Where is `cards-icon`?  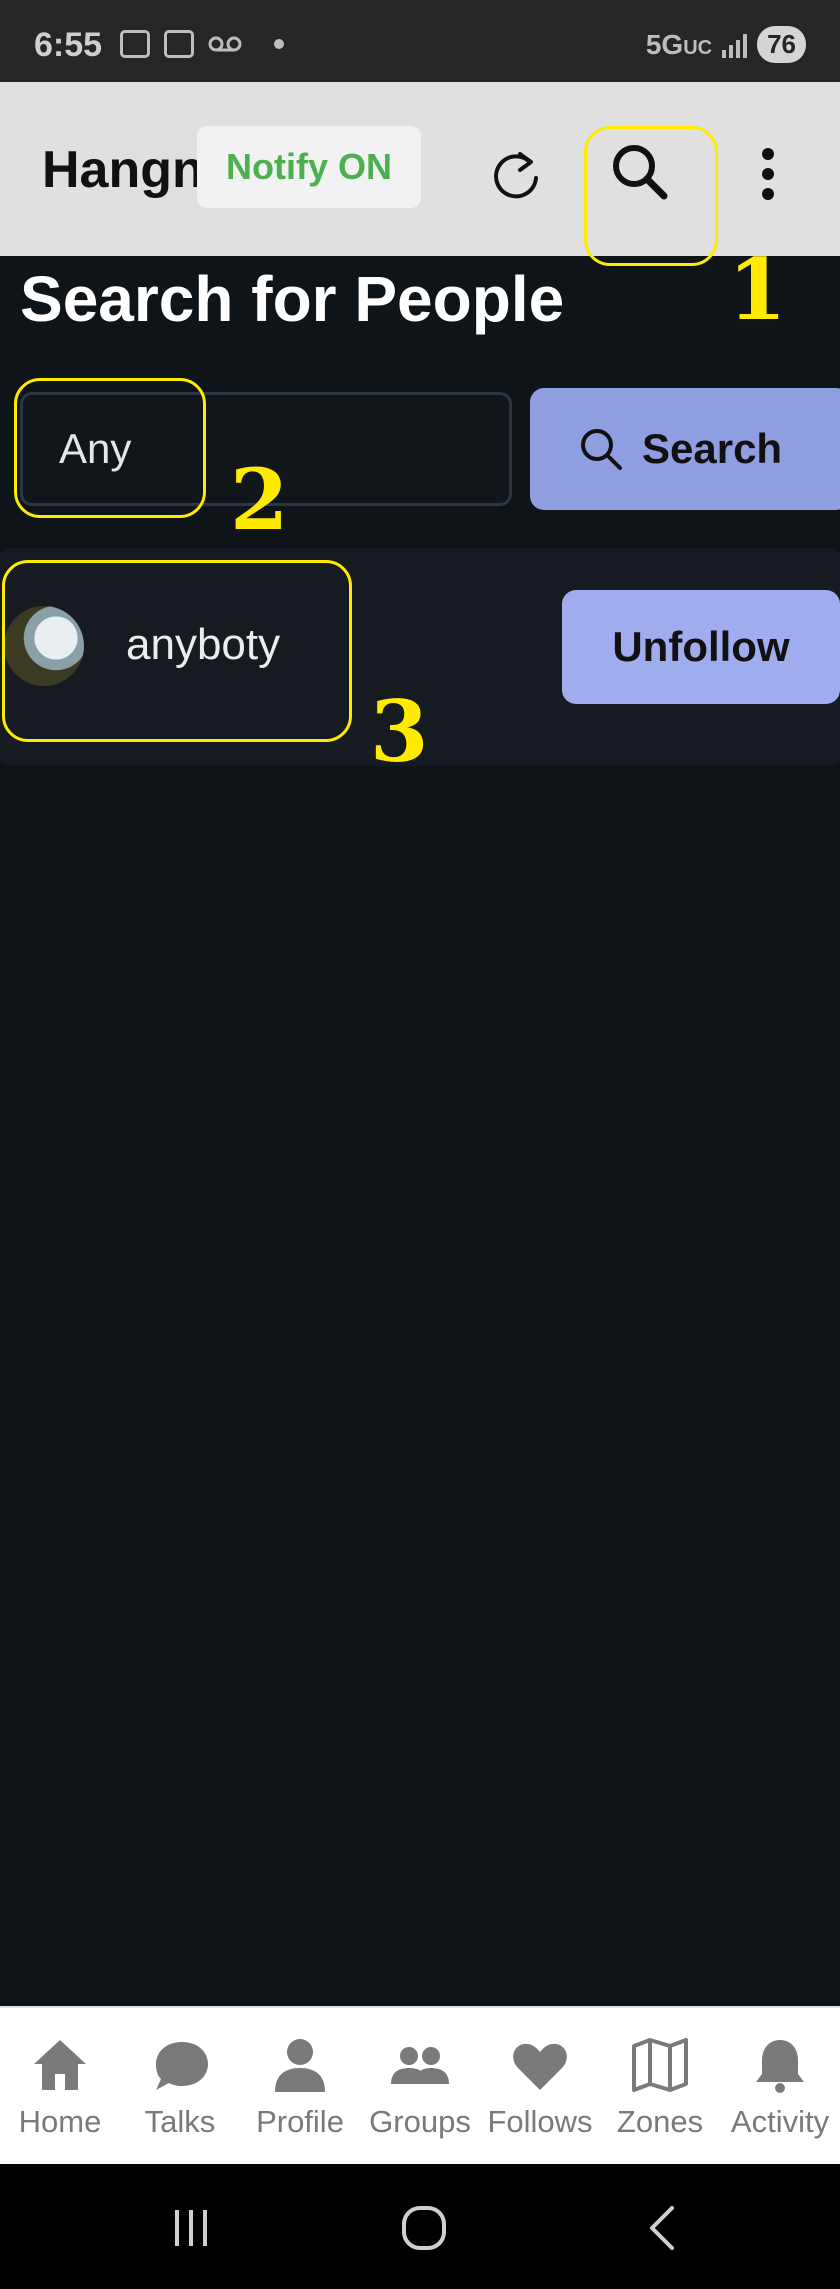
cards-icon is located at coordinates (179, 44).